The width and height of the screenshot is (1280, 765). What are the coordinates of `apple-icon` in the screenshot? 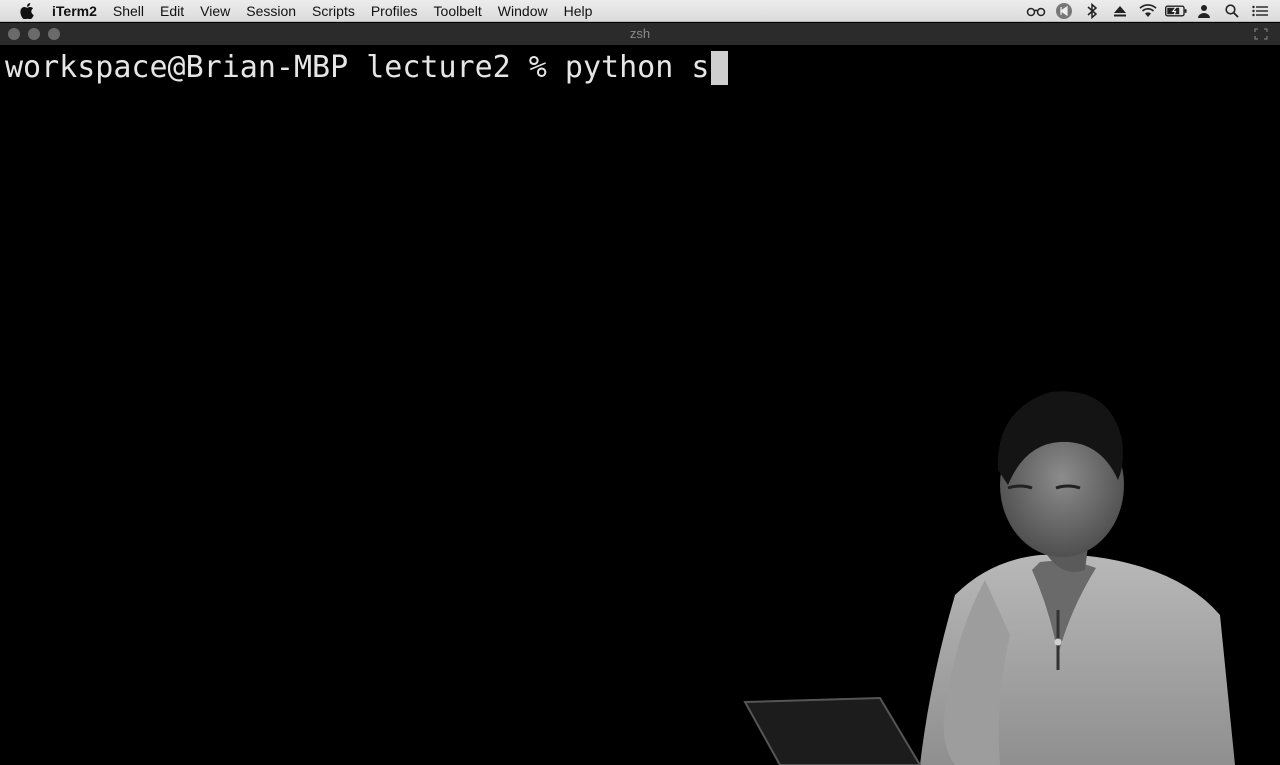 It's located at (27, 10).